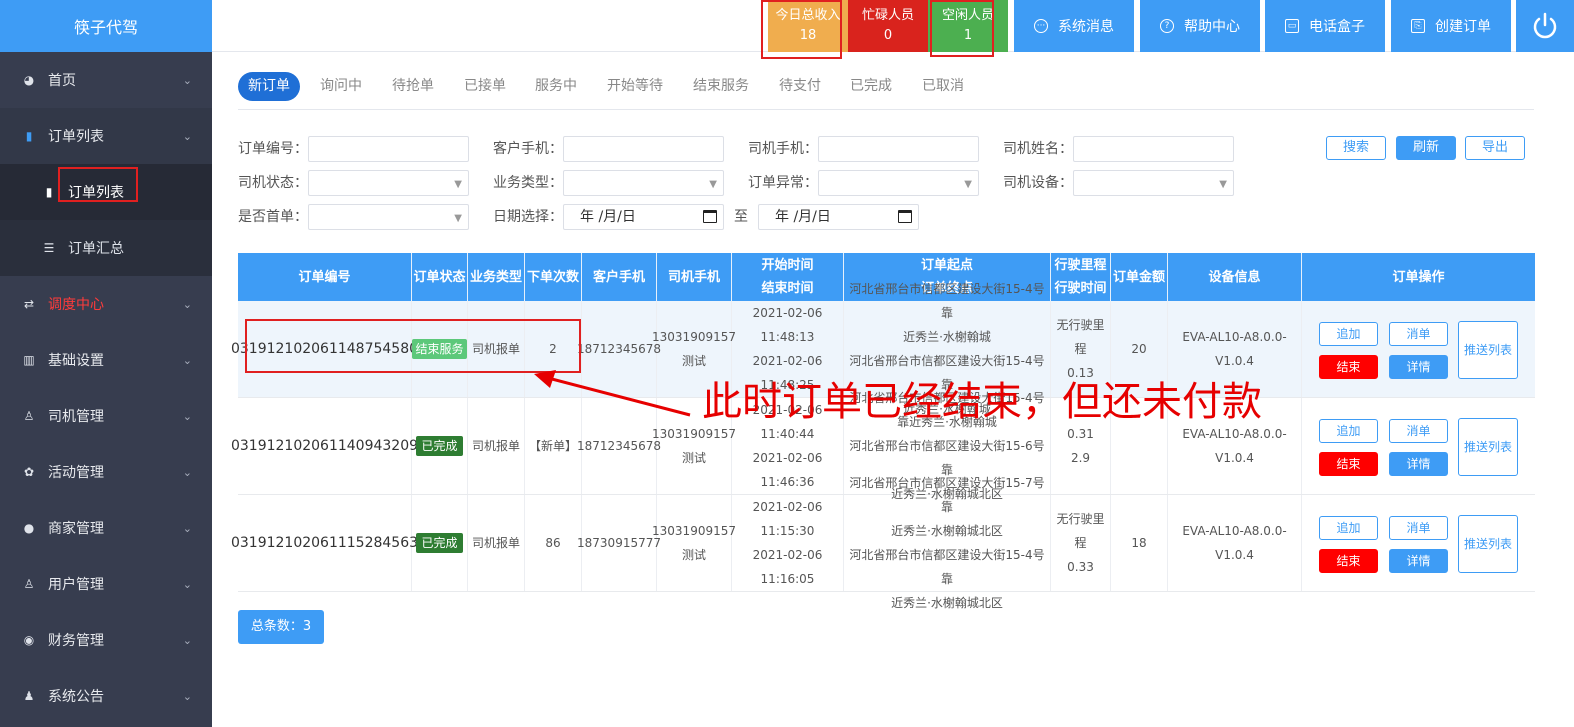  What do you see at coordinates (1451, 26) in the screenshot?
I see `create-order-button: ⎘ 创建订单` at bounding box center [1451, 26].